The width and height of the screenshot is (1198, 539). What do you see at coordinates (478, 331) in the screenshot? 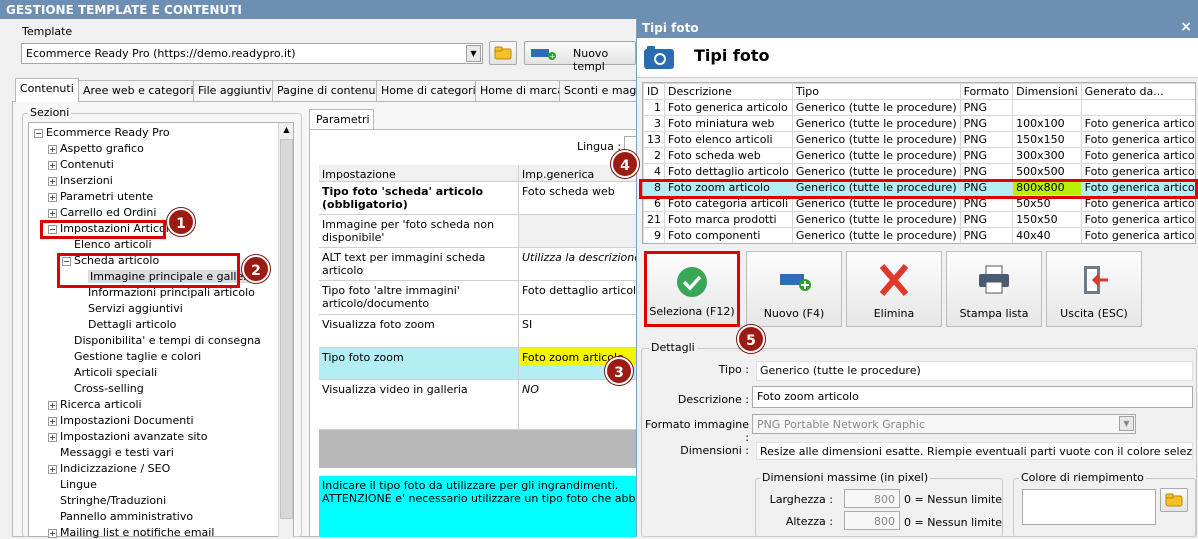
I see `param-row: Visualizza foto zoom SI` at bounding box center [478, 331].